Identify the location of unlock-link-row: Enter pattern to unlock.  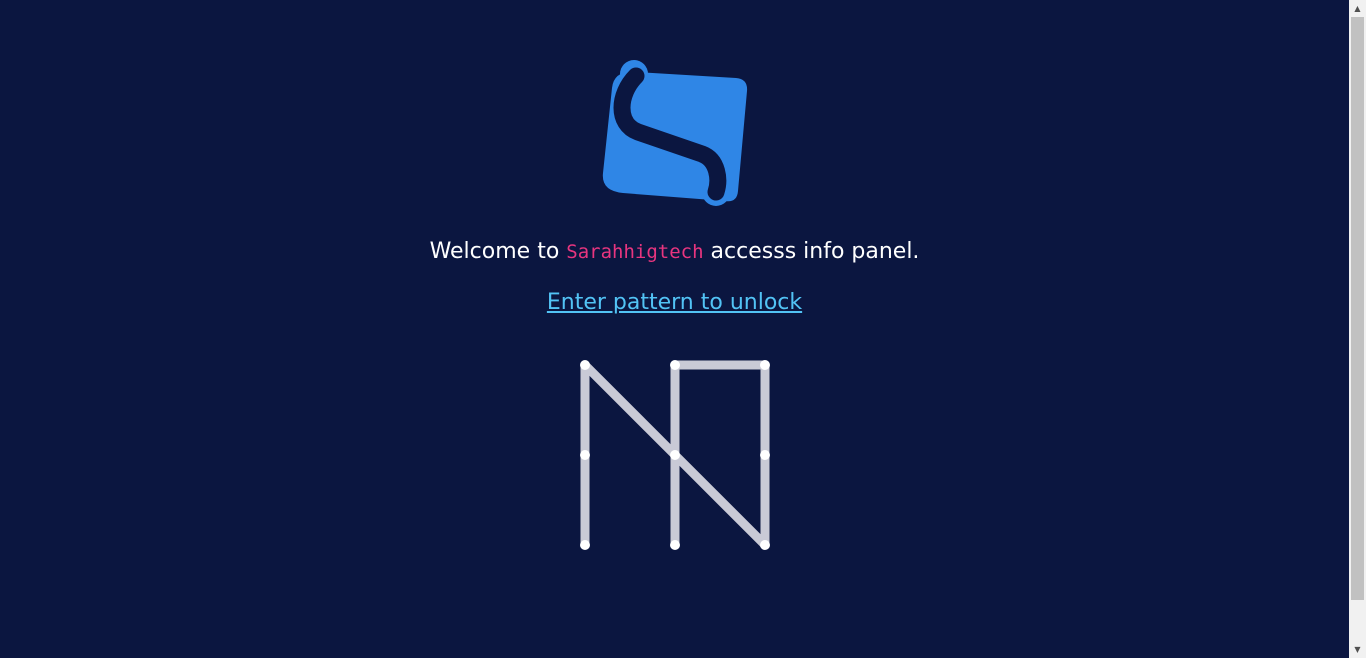
(674, 303).